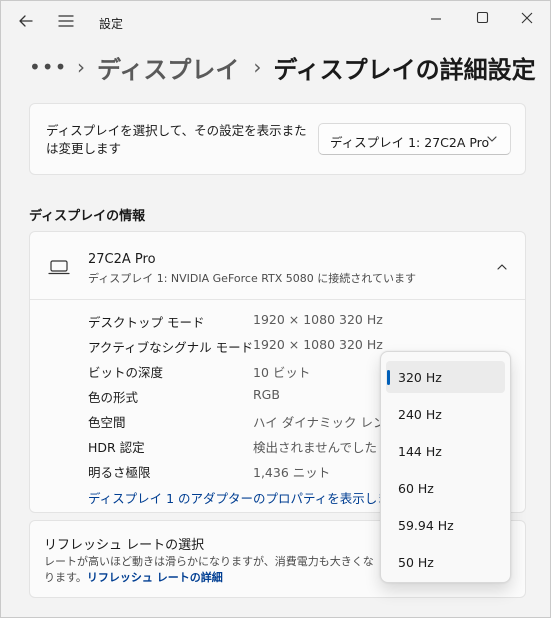  I want to click on info-row-label: 色の形式, so click(113, 397).